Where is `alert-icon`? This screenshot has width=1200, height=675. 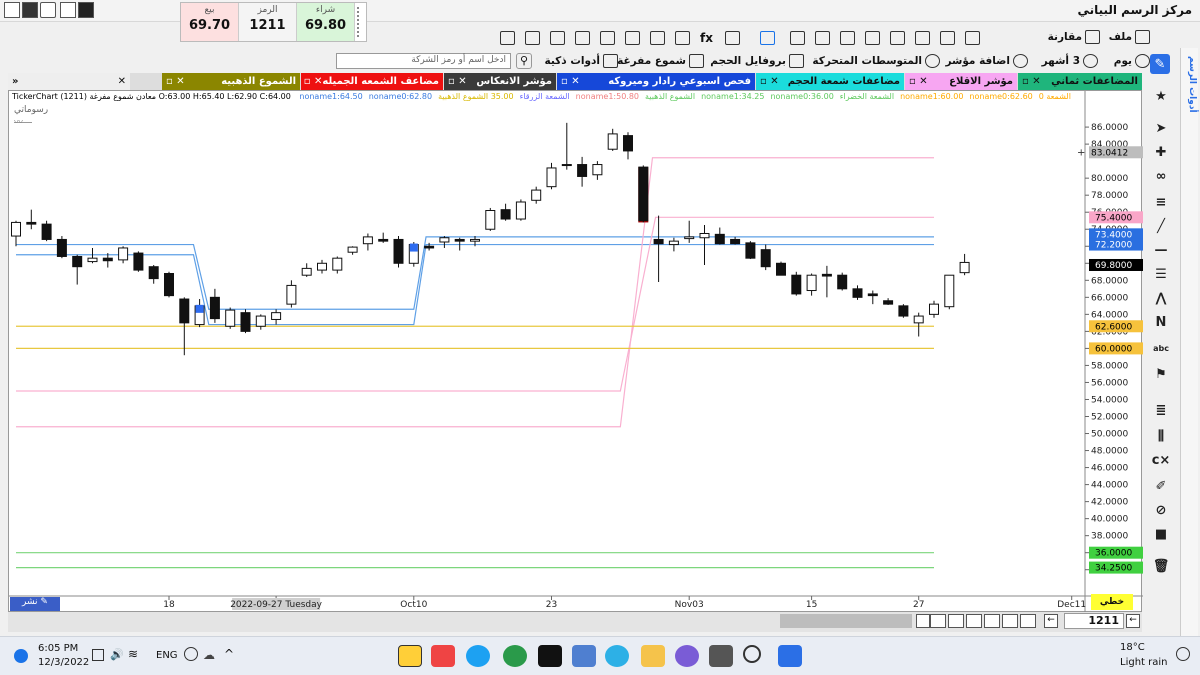
alert-icon is located at coordinates (657, 38).